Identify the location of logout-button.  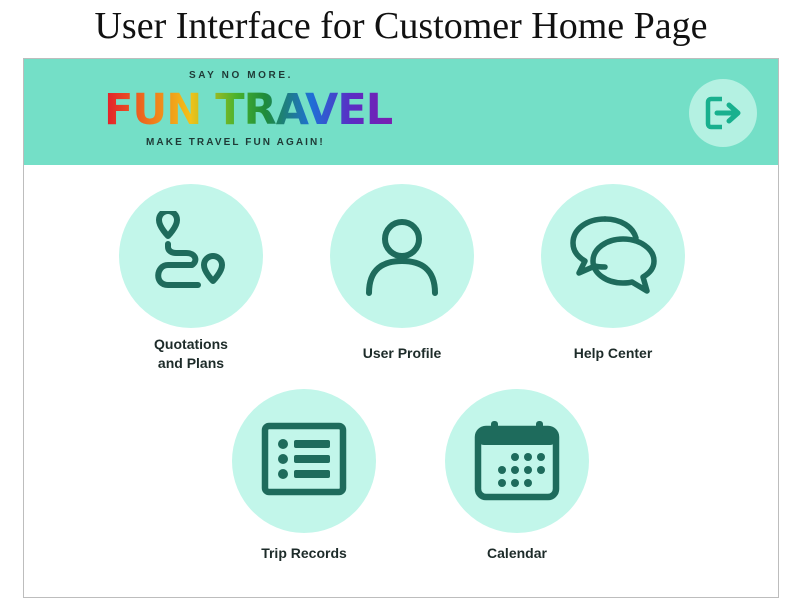
(723, 113).